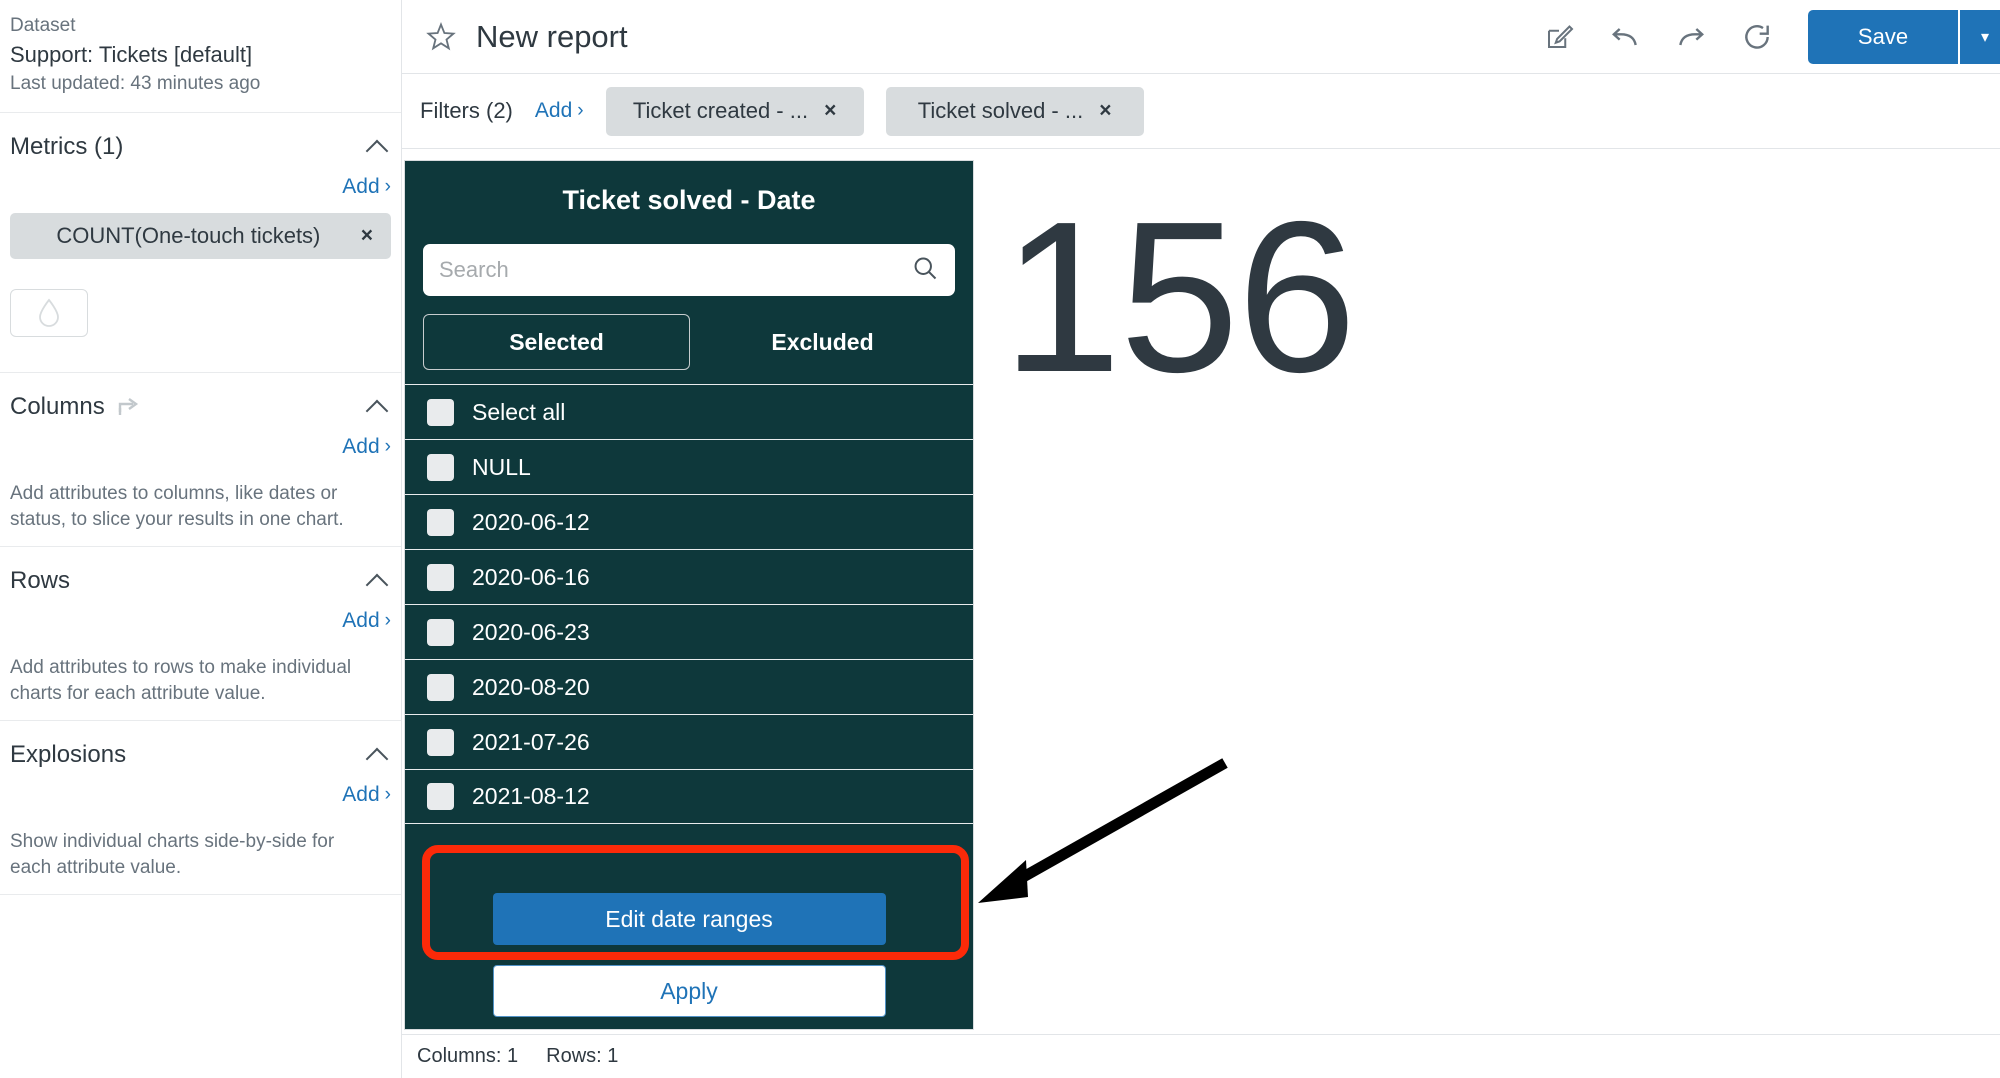 The image size is (2000, 1078). Describe the element at coordinates (822, 342) in the screenshot. I see `tab-excluded: Excluded` at that location.